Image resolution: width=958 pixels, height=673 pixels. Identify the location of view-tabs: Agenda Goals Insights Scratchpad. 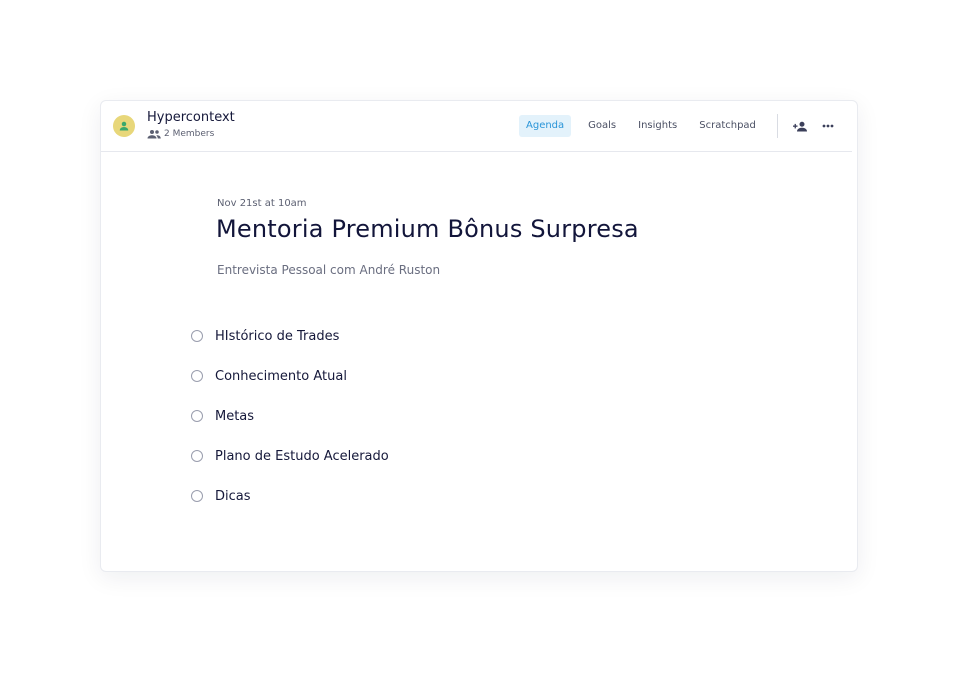
(641, 126).